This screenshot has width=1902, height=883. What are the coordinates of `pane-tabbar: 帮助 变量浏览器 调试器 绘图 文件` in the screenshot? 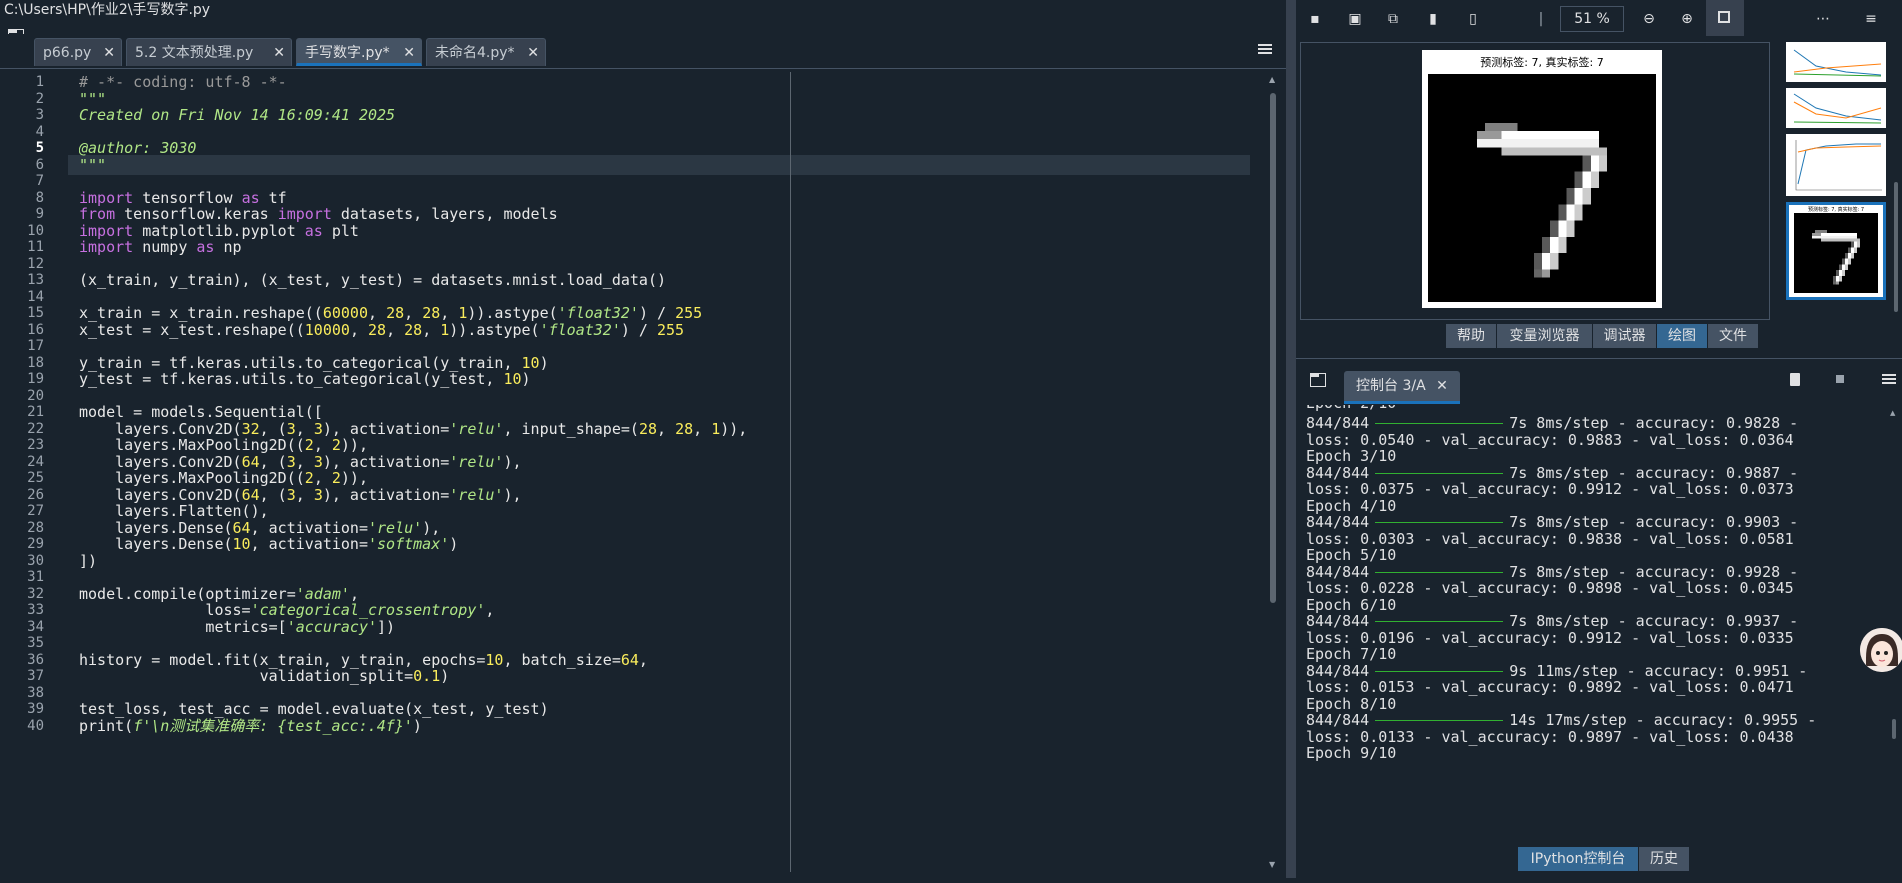 It's located at (1599, 337).